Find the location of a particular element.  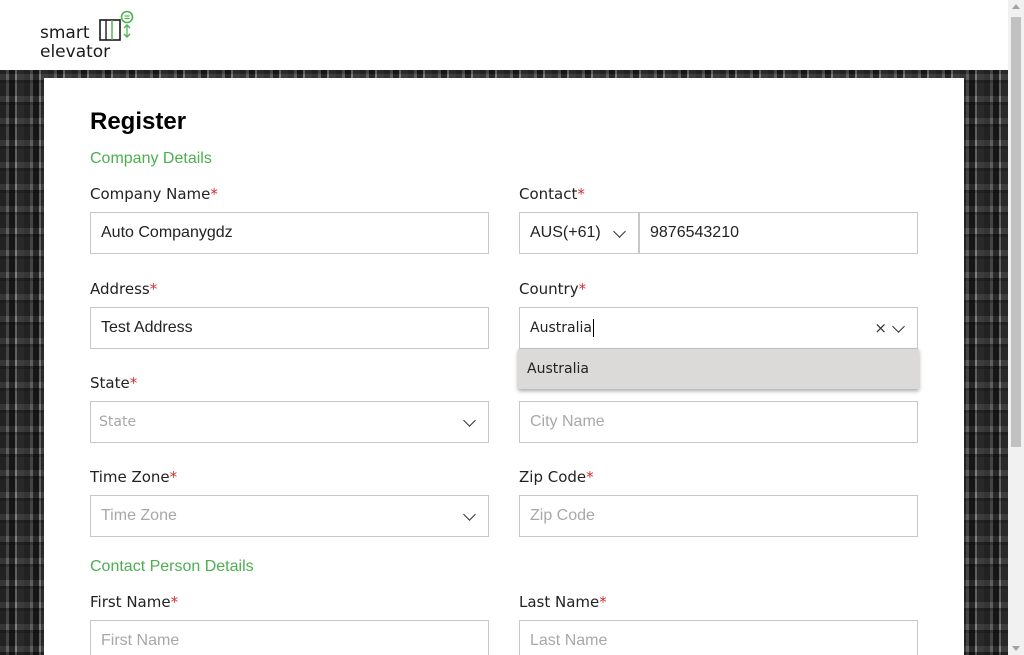

city-input: City Name is located at coordinates (718, 422).